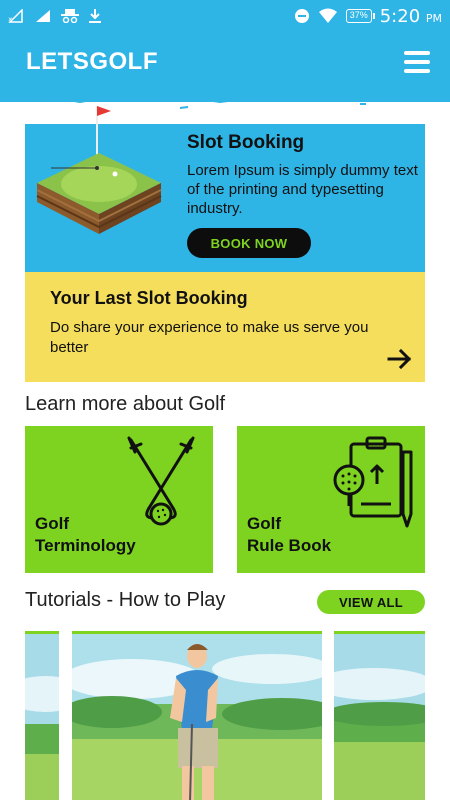  Describe the element at coordinates (246, 142) in the screenshot. I see `booking-title: Slot Booking` at that location.